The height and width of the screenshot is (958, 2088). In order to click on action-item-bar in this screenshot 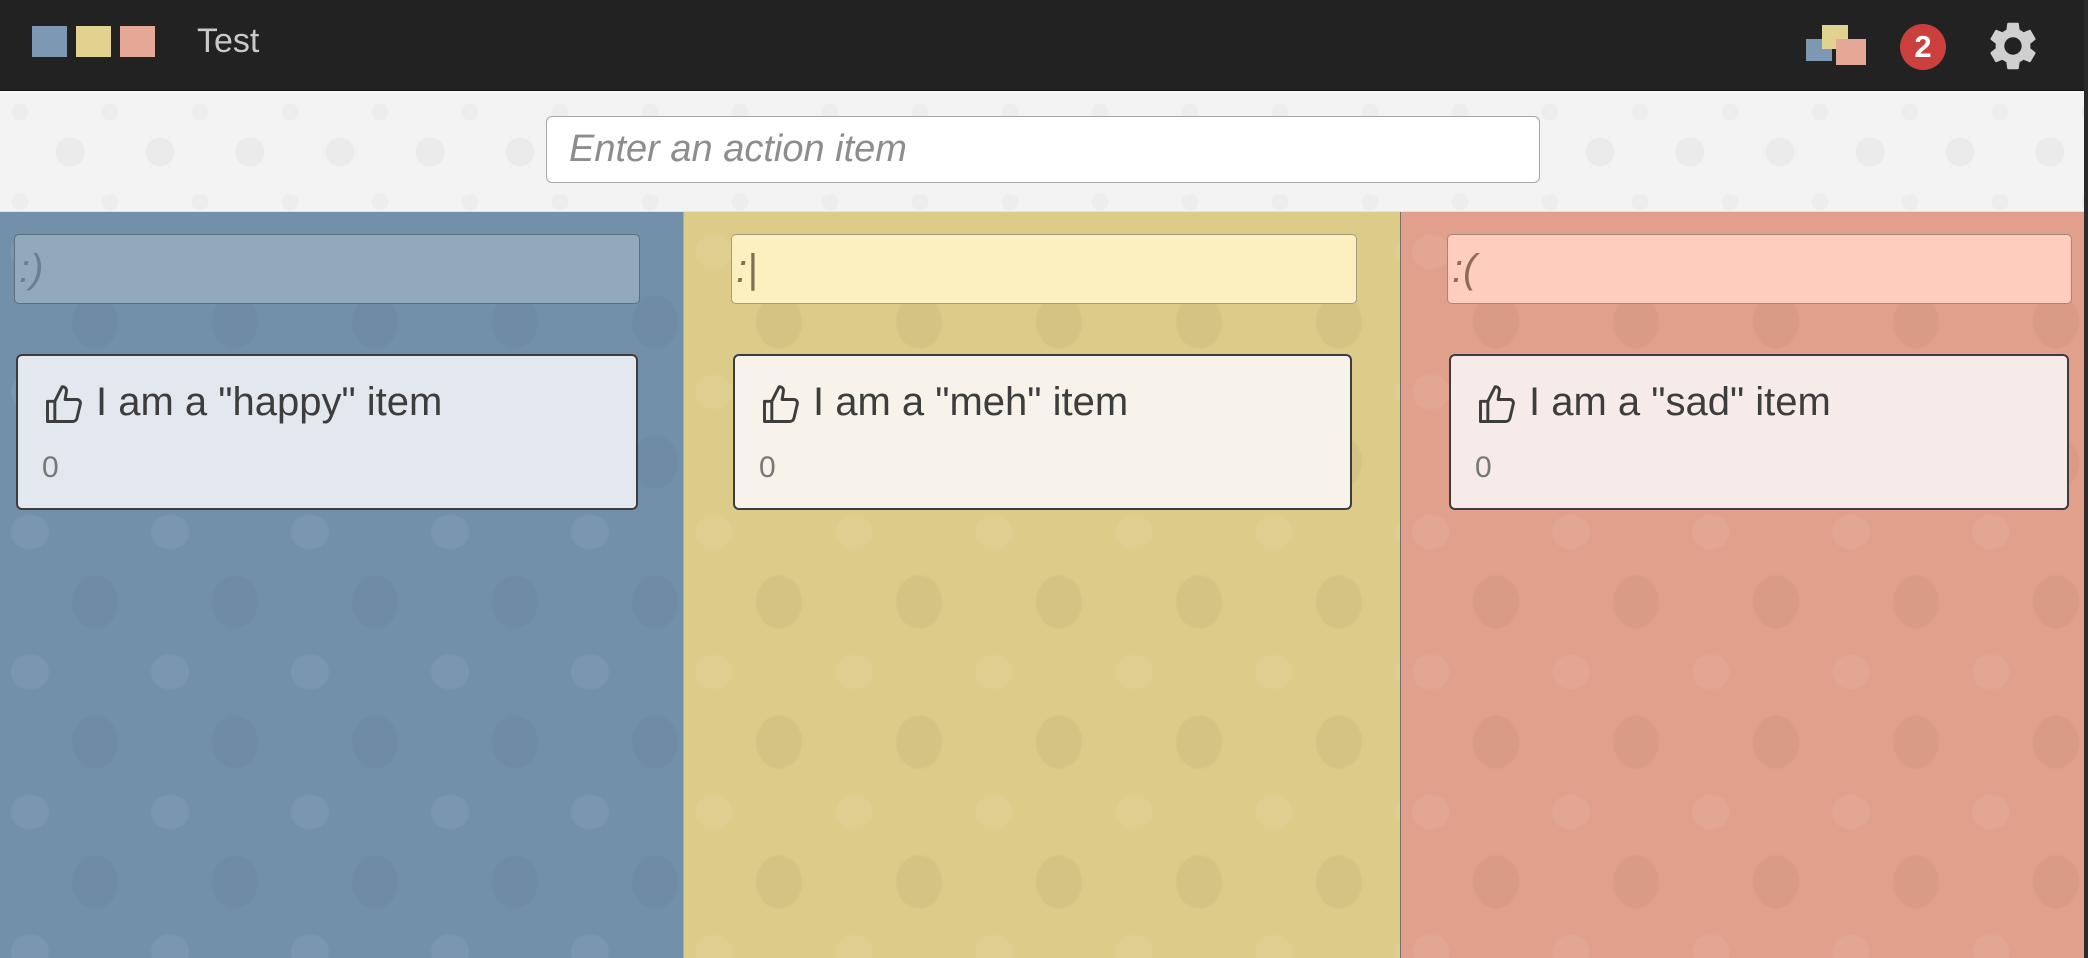, I will do `click(1042, 152)`.